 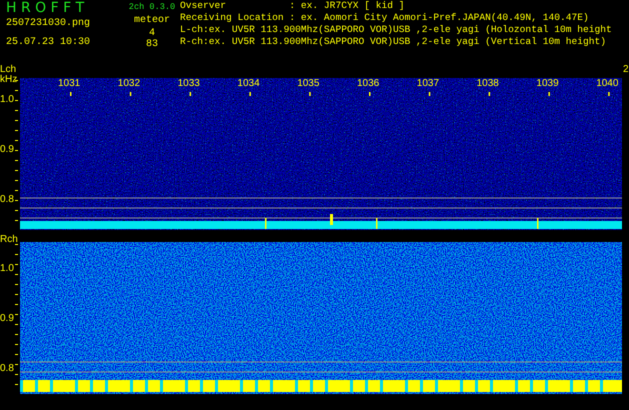 What do you see at coordinates (368, 84) in the screenshot?
I see `frequency-label: 1036` at bounding box center [368, 84].